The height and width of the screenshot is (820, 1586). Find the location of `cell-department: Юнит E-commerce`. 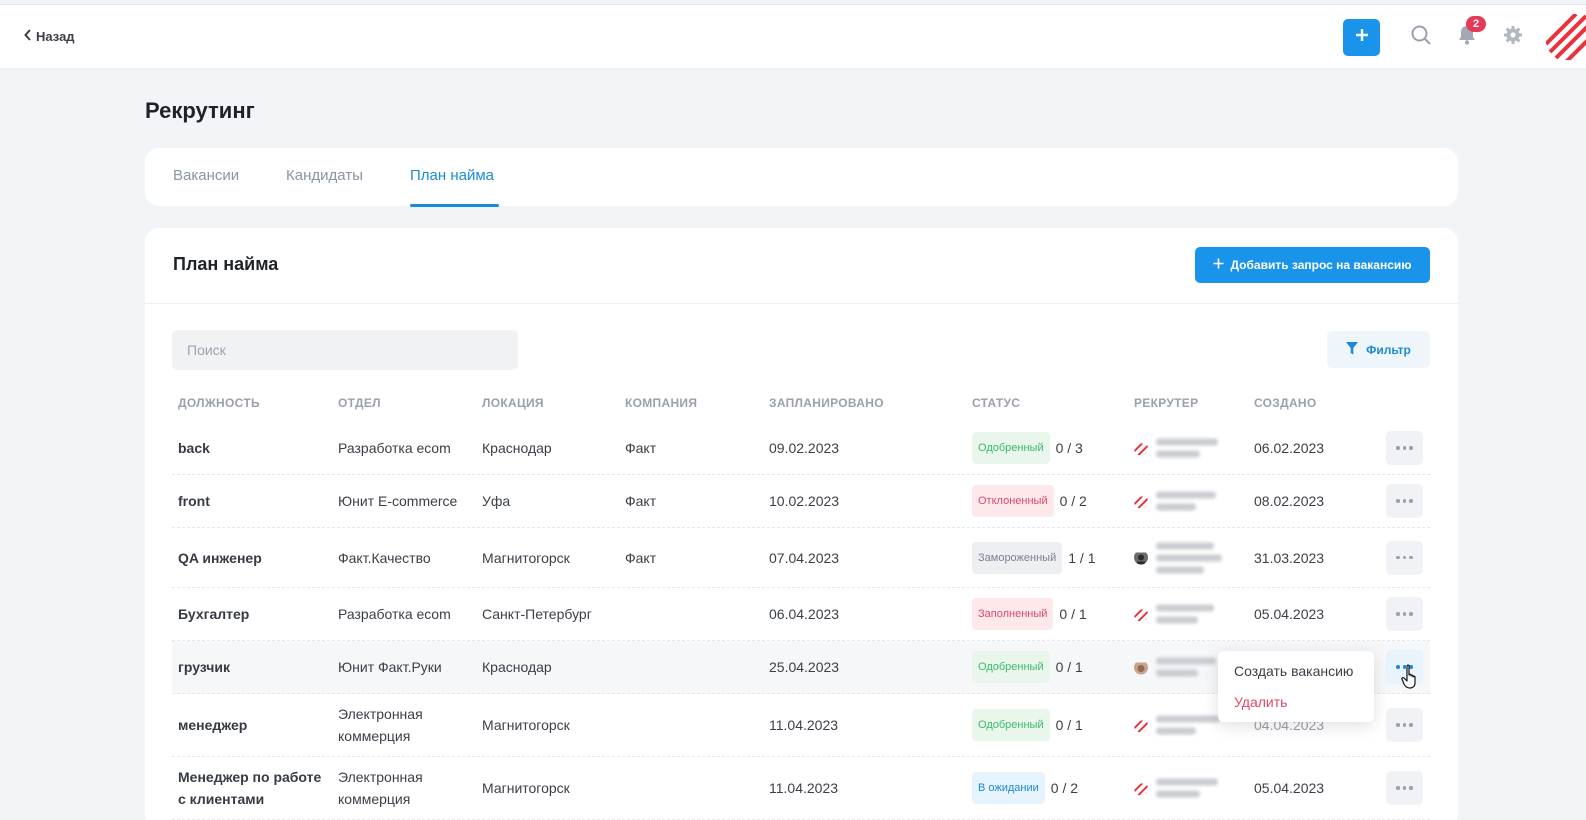

cell-department: Юнит E-commerce is located at coordinates (398, 501).